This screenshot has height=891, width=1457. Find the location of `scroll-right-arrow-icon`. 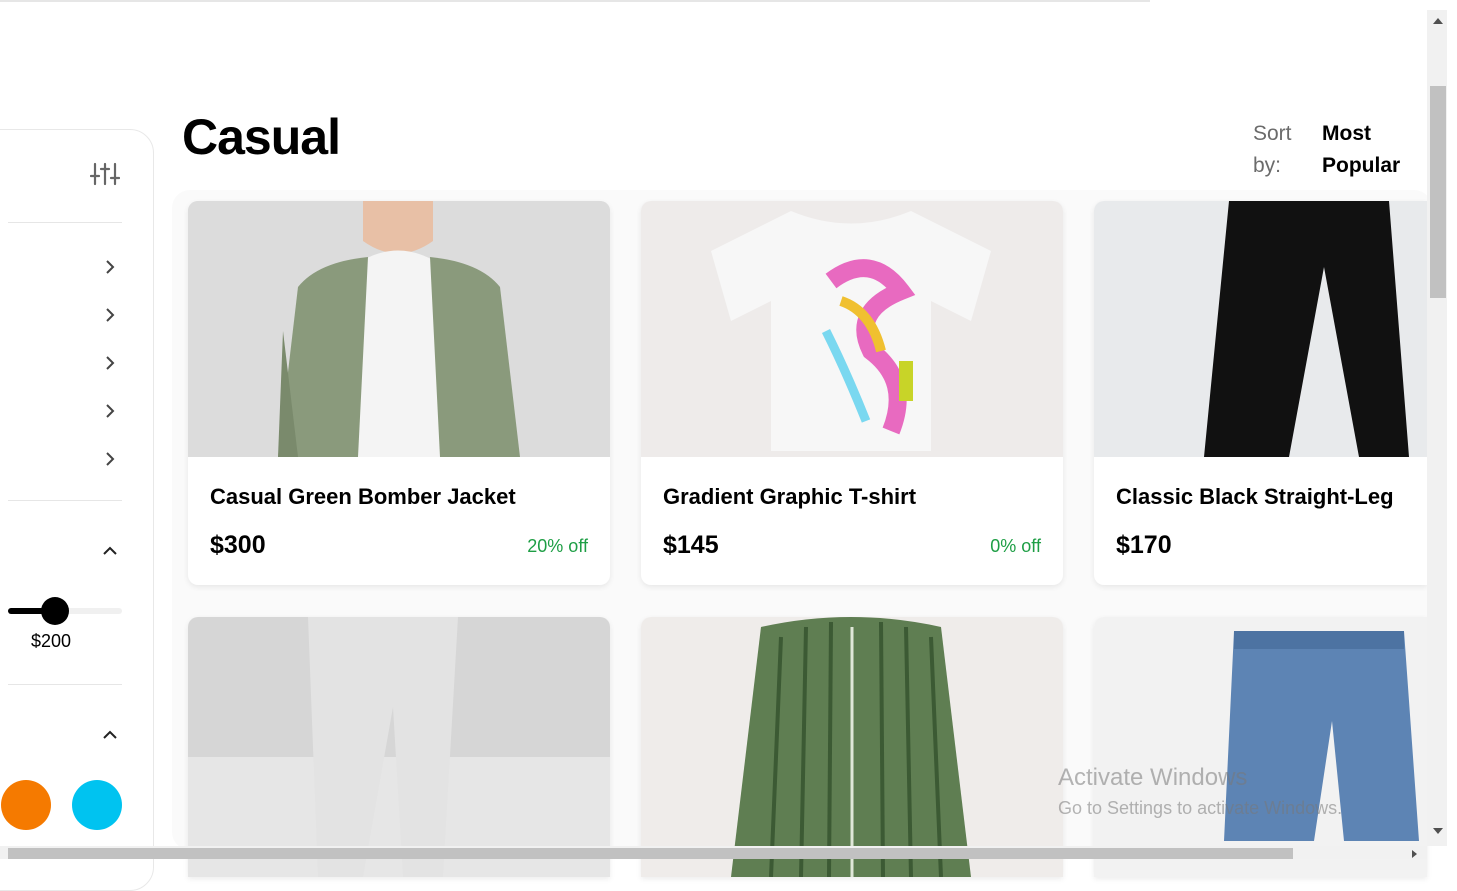

scroll-right-arrow-icon is located at coordinates (1414, 854).